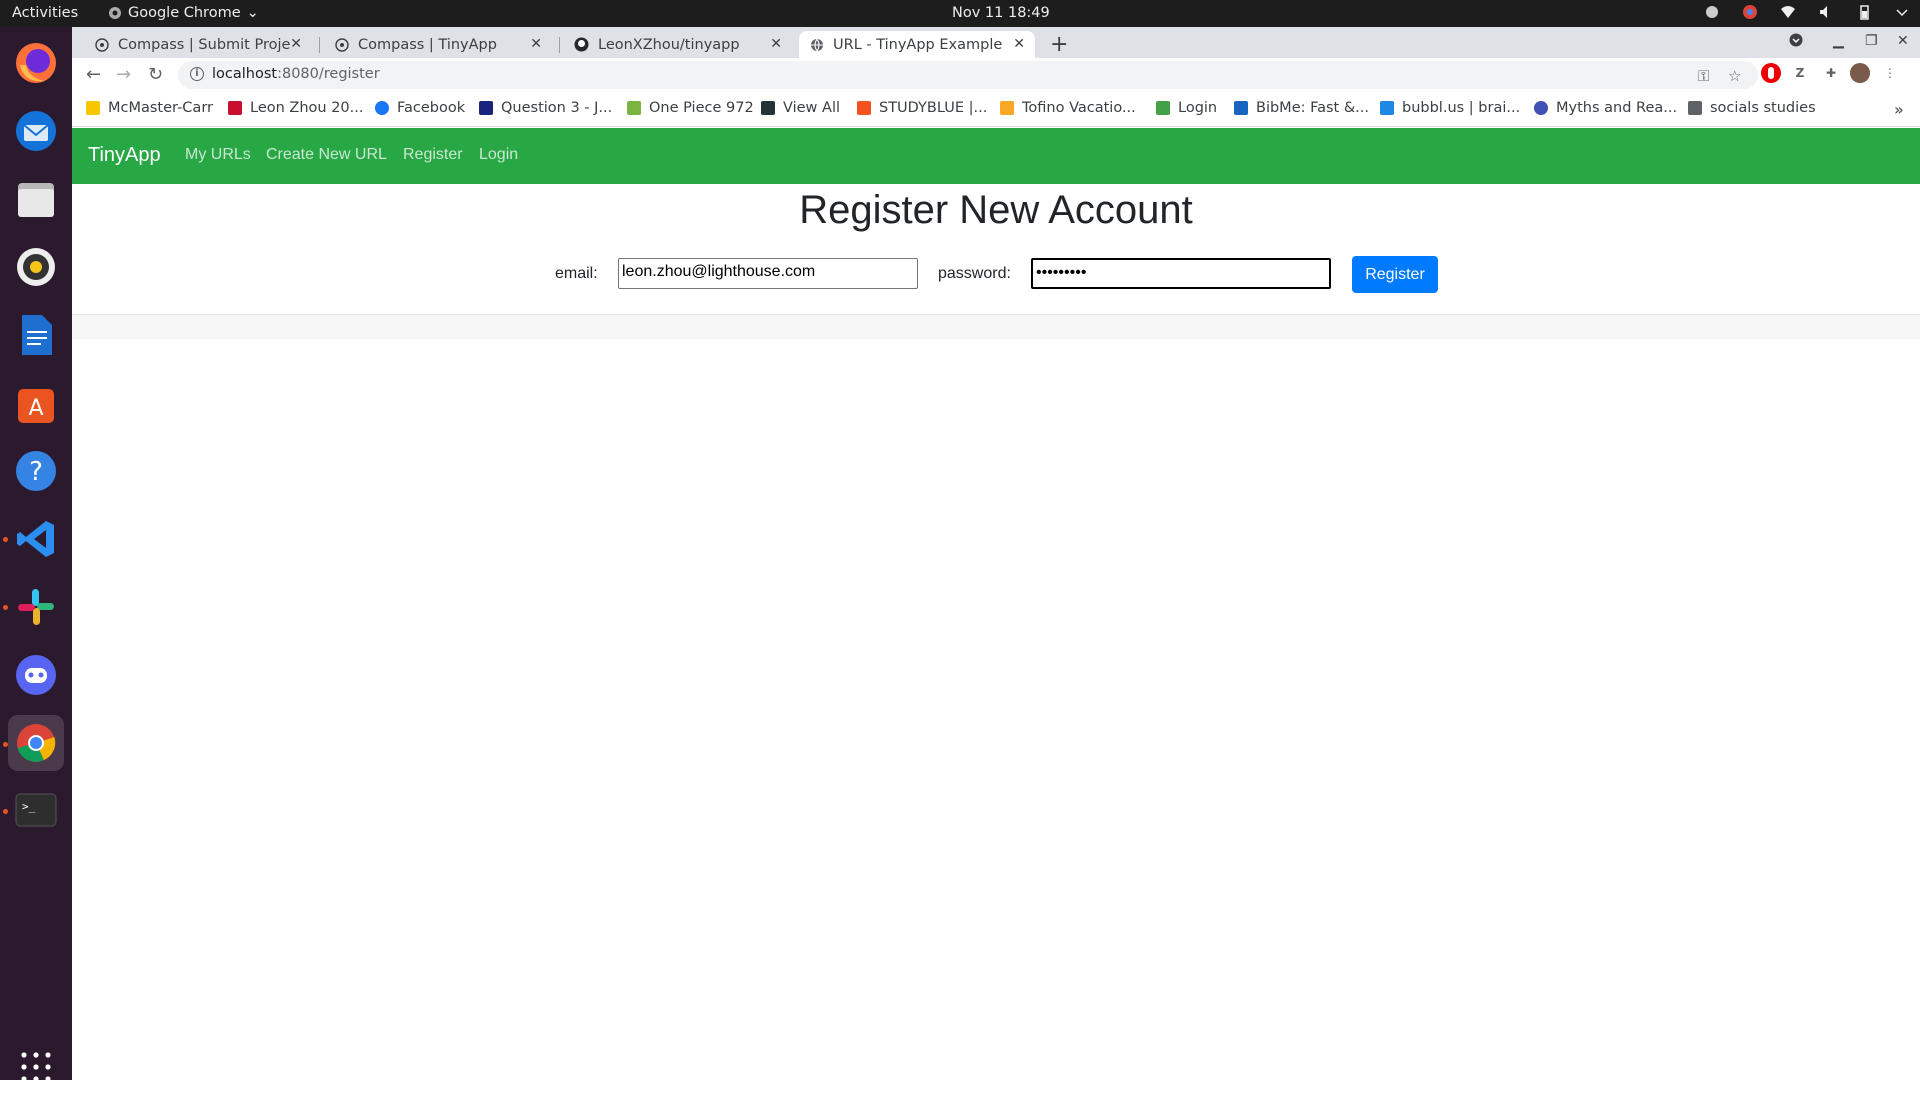 Image resolution: width=1920 pixels, height=1095 pixels. Describe the element at coordinates (1800, 73) in the screenshot. I see `extension-z-icon: Z` at that location.